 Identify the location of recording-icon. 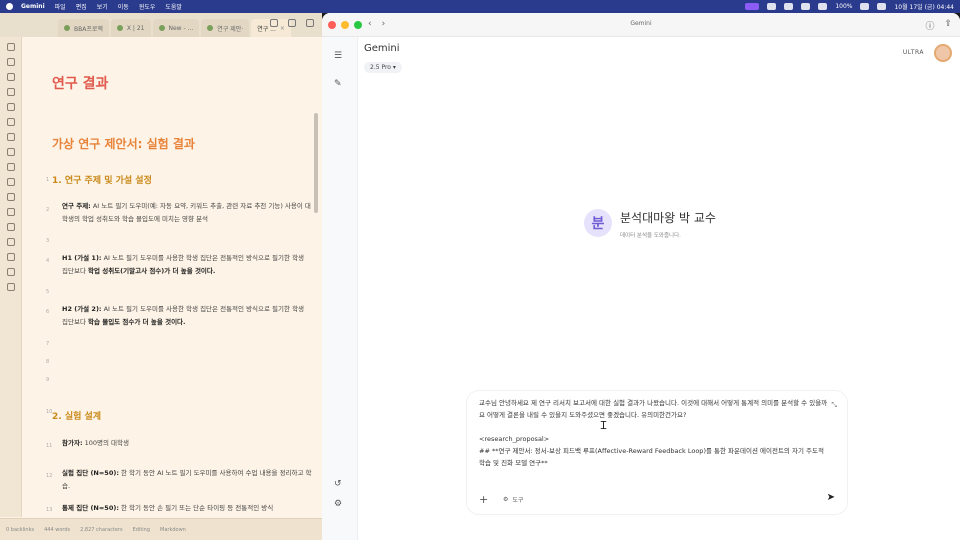
(752, 6).